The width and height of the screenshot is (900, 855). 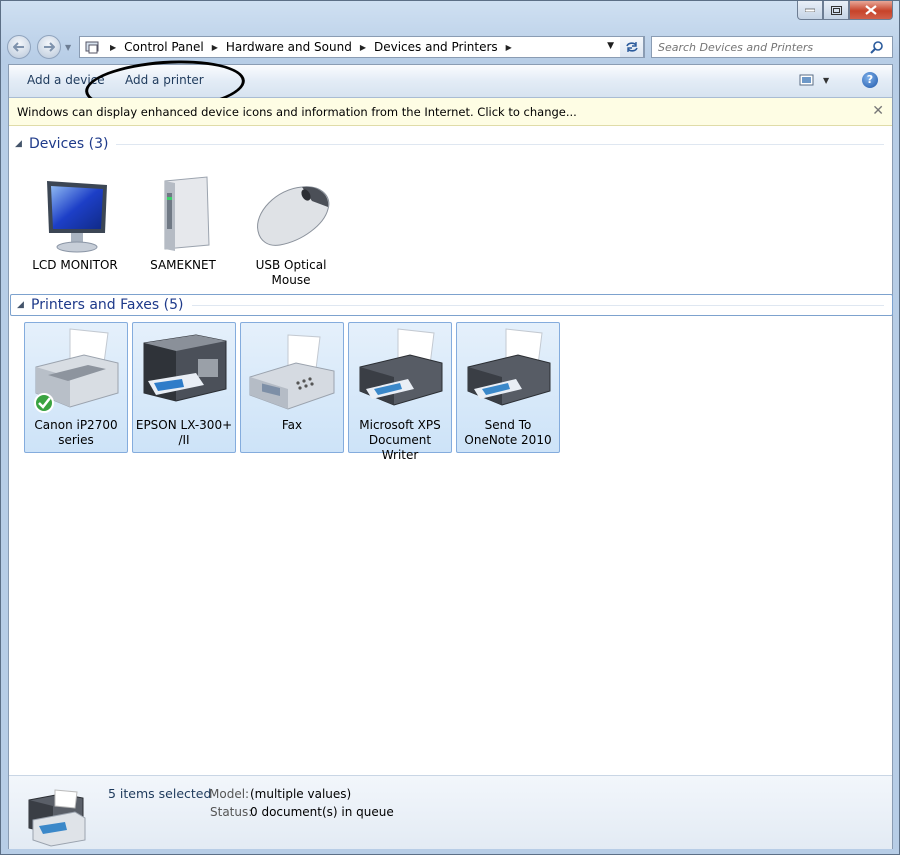 What do you see at coordinates (184, 432) in the screenshot?
I see `printer-label: EPSON LX-300+ /II` at bounding box center [184, 432].